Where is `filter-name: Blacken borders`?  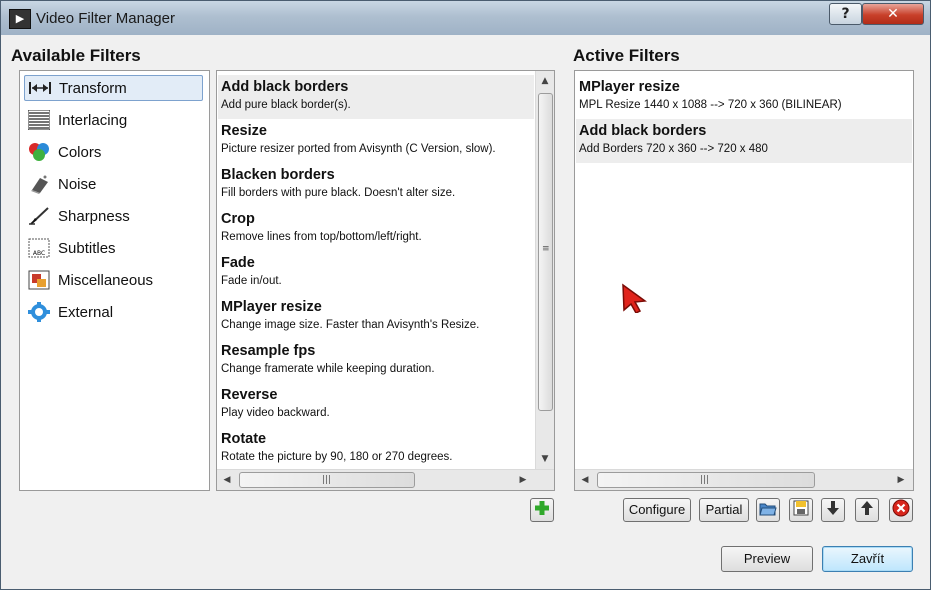 filter-name: Blacken borders is located at coordinates (278, 175).